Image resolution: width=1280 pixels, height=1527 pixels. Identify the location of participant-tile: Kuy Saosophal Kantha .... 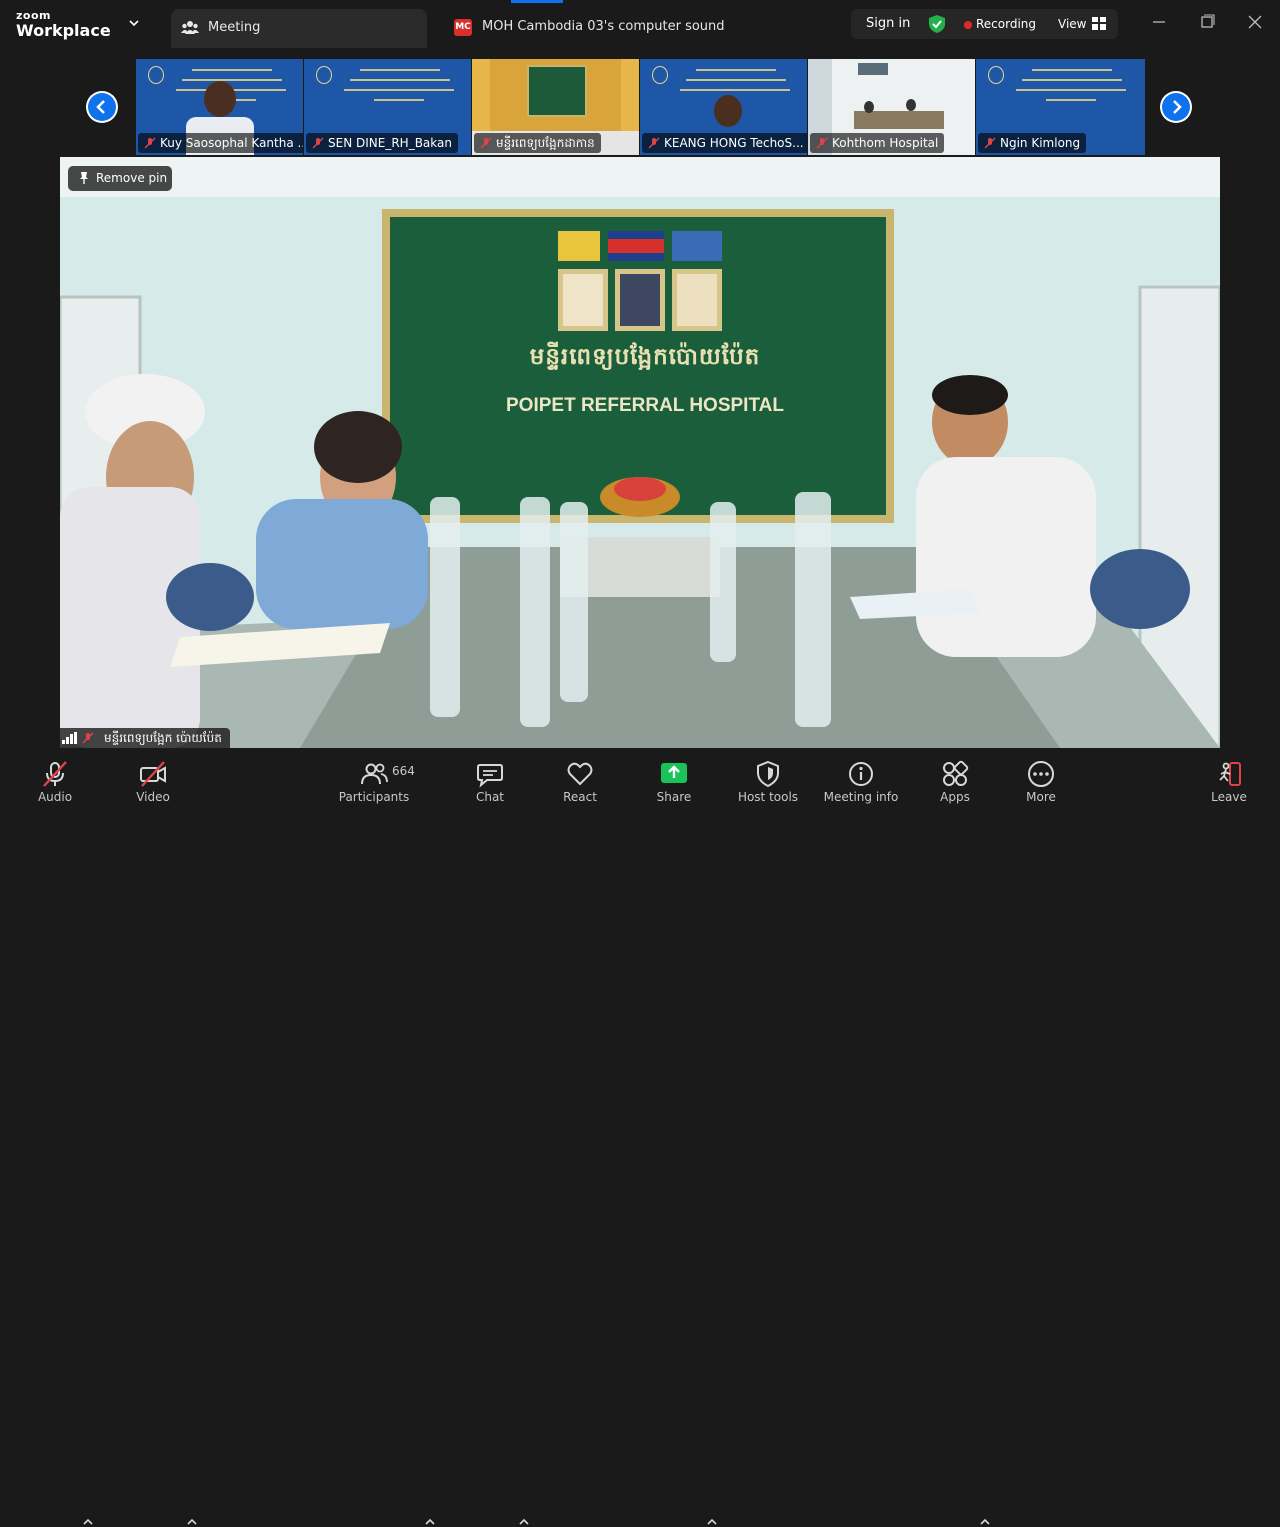
(219, 107).